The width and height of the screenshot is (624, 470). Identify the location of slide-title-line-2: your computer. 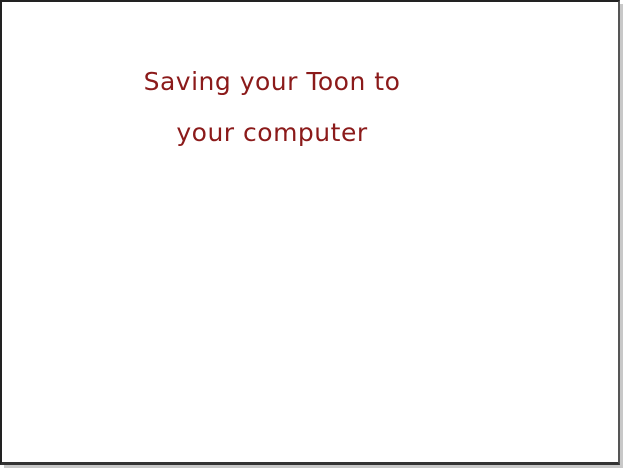
(272, 132).